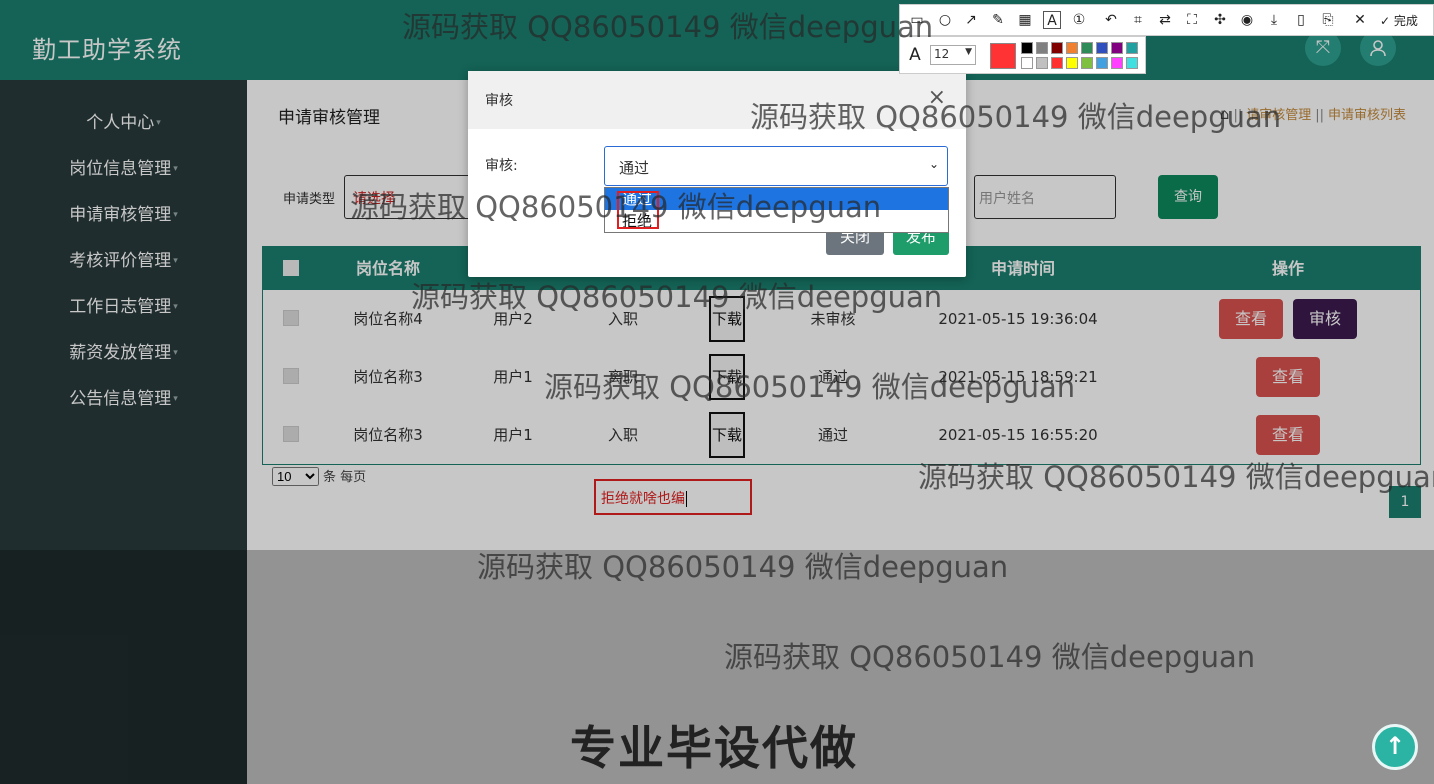 This screenshot has width=1434, height=784. What do you see at coordinates (309, 199) in the screenshot?
I see `type-filter-label: 申请类型` at bounding box center [309, 199].